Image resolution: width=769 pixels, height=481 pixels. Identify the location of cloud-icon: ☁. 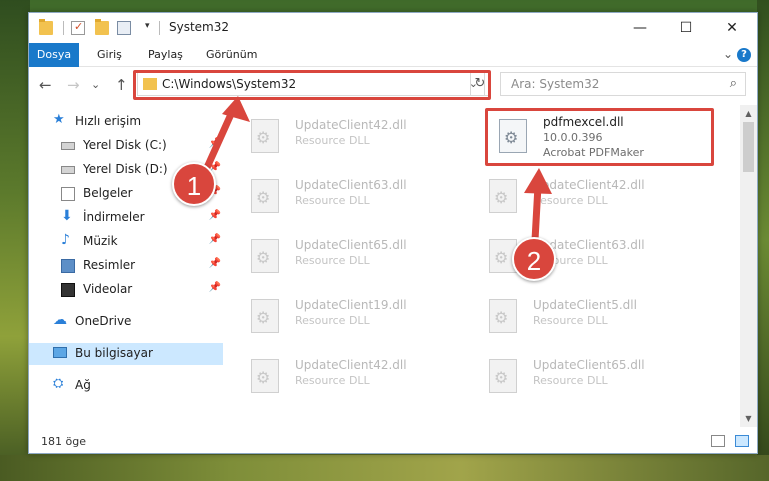
(60, 320).